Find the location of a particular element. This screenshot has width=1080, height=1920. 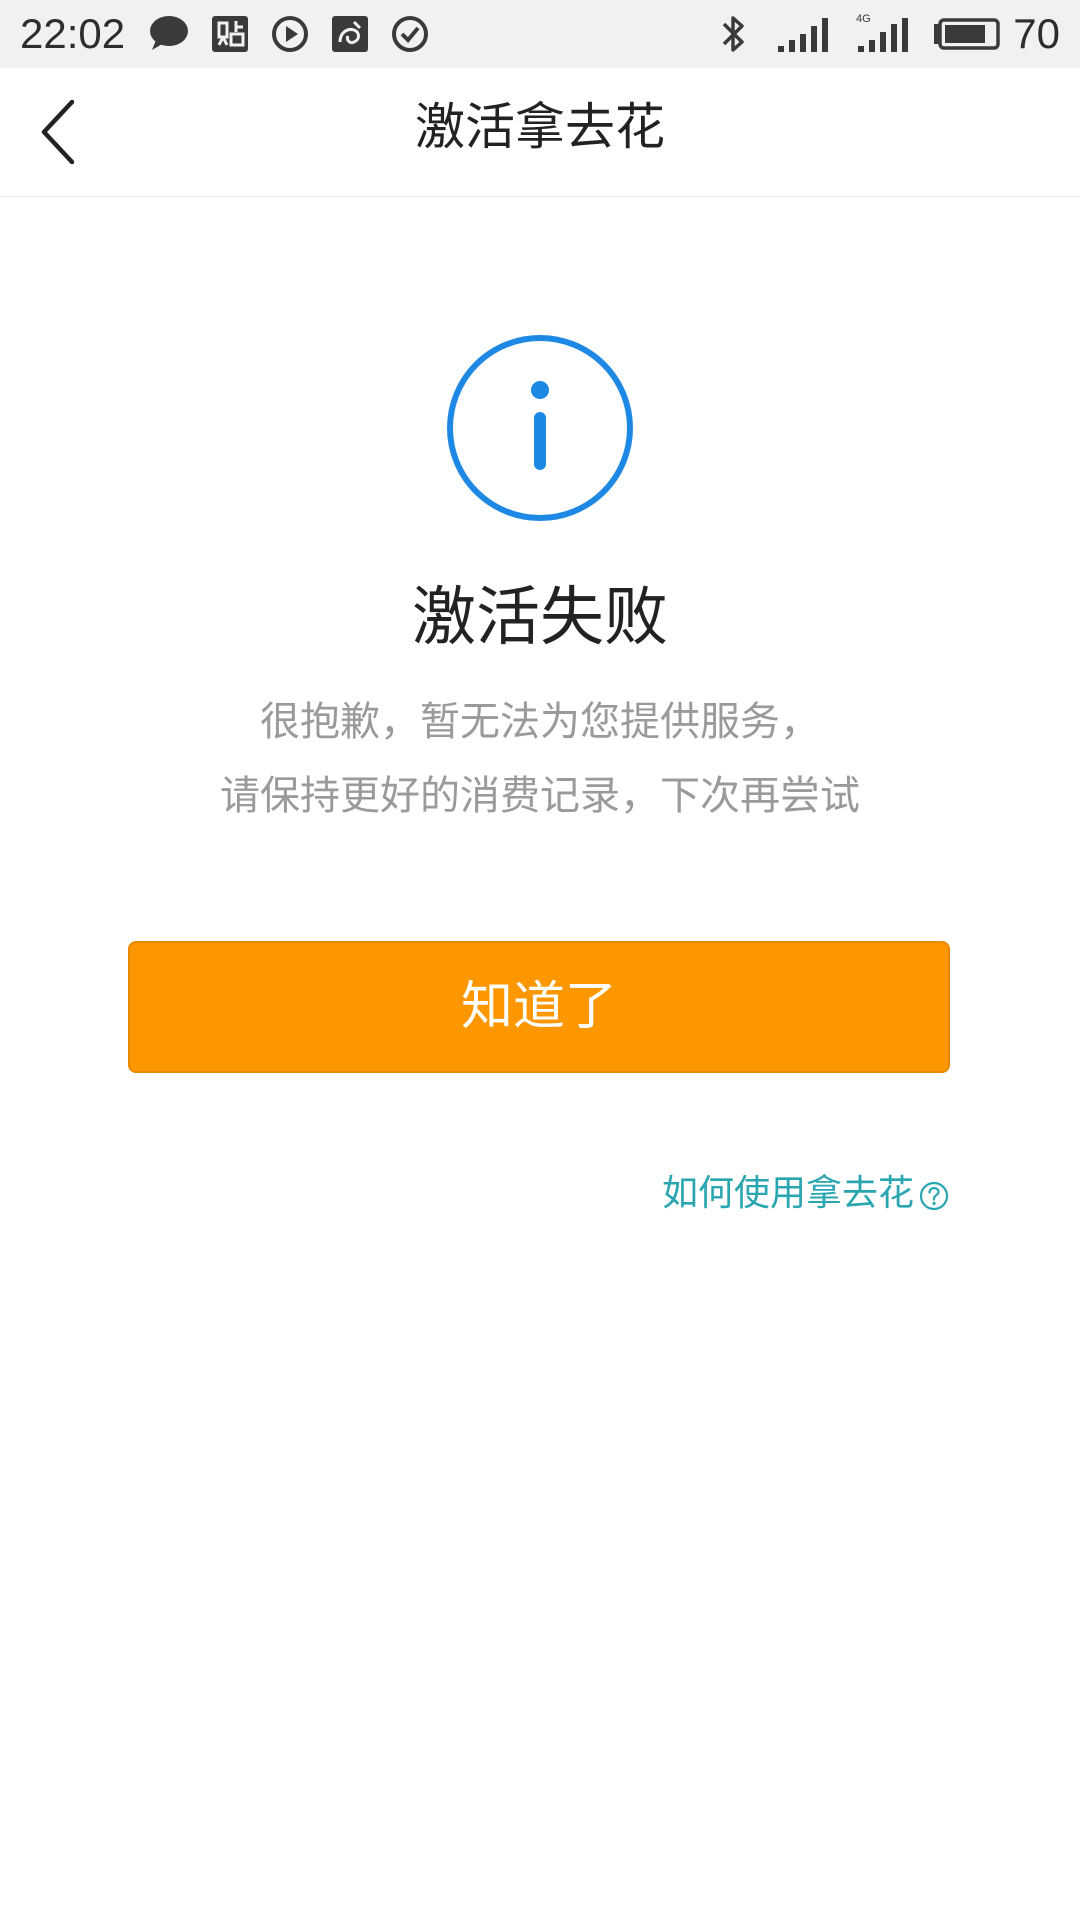

tieba-icon is located at coordinates (230, 34).